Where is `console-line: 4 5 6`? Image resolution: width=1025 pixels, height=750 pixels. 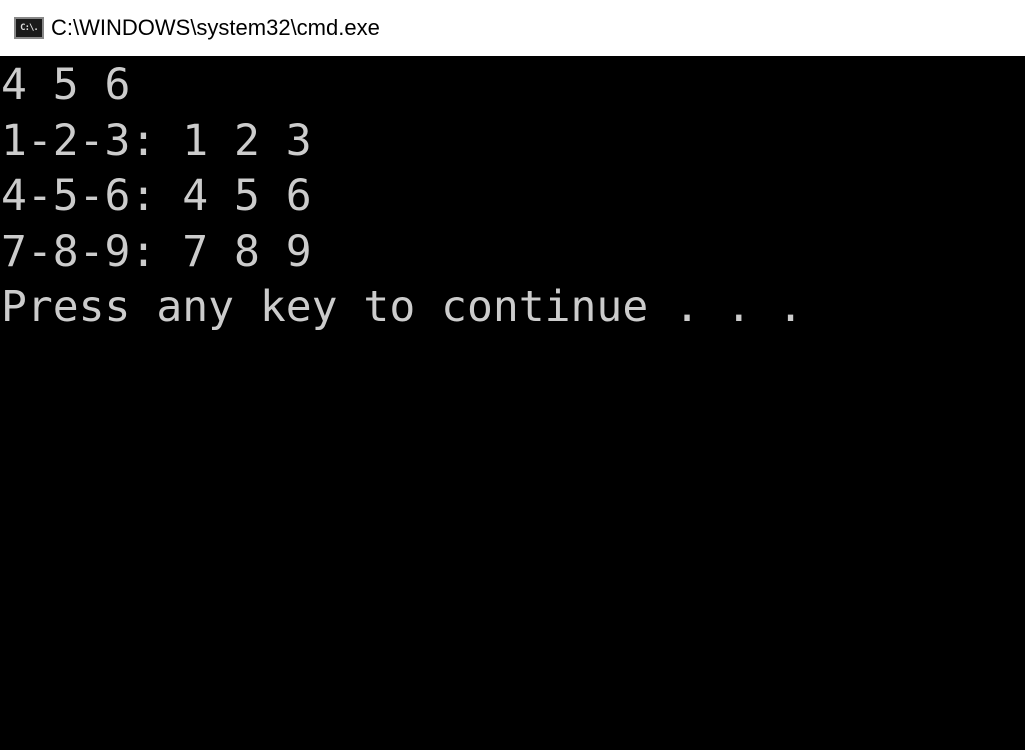 console-line: 4 5 6 is located at coordinates (66, 85).